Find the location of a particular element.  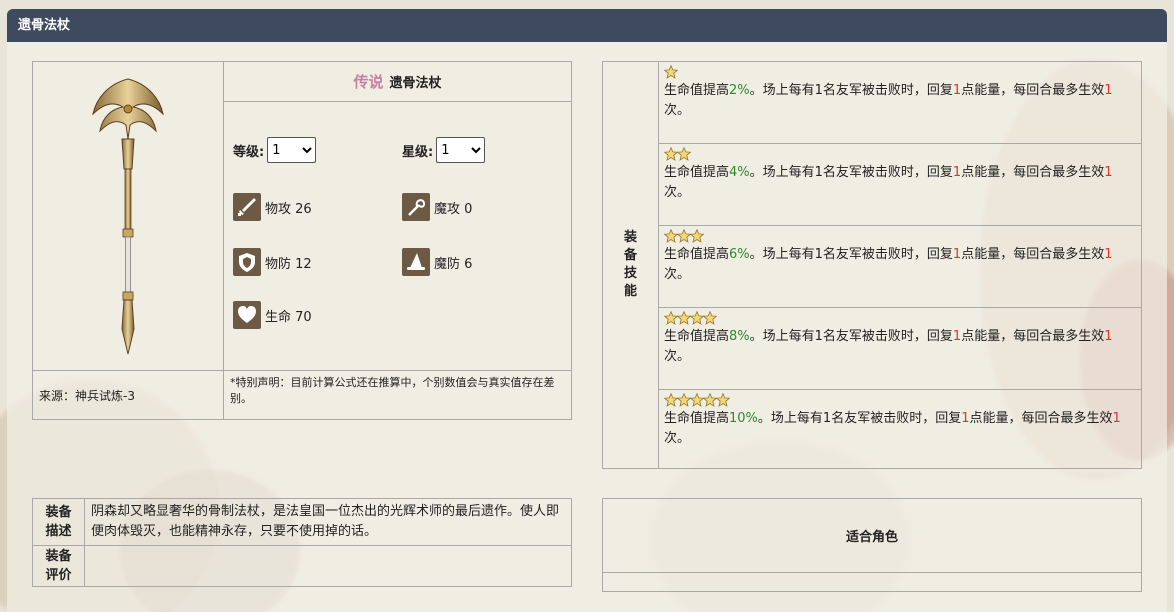

skill-tier: 生命值提高4%。场上每有1名友军被击败时，回复1点能量，每回合最多生效1次。 is located at coordinates (900, 184).